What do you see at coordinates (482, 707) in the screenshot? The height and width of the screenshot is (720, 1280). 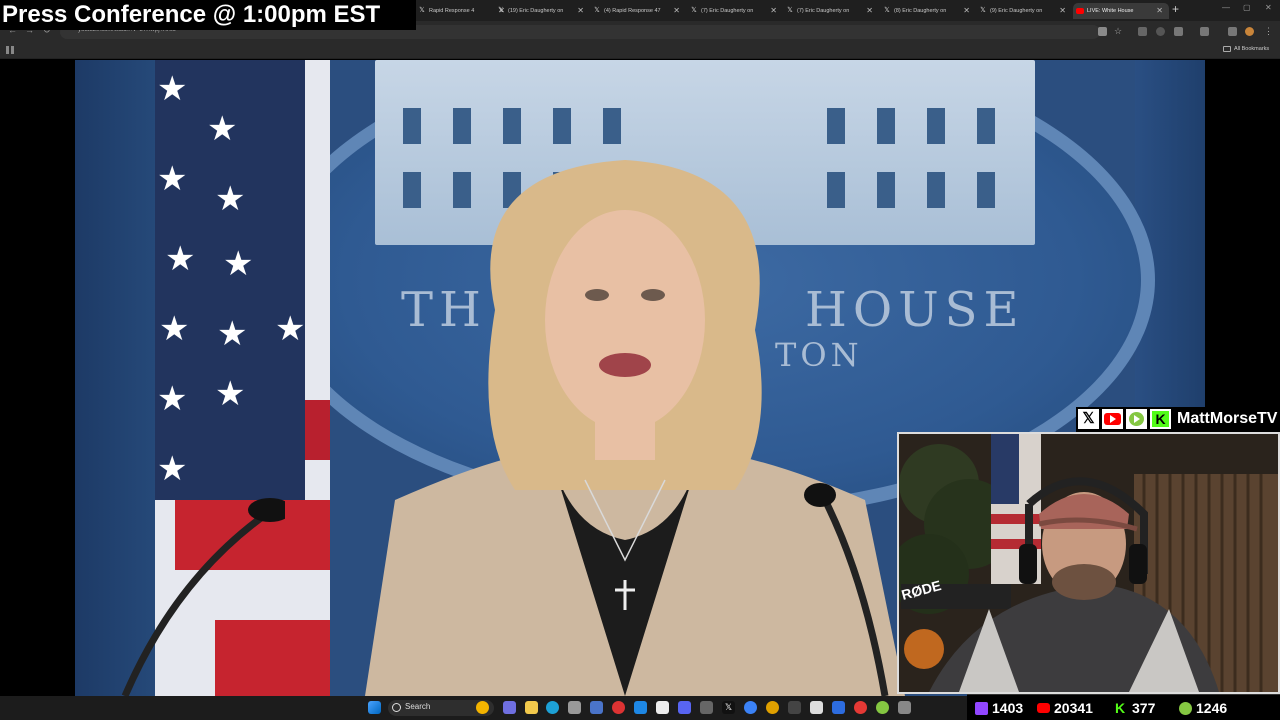 I see `weather-icon` at bounding box center [482, 707].